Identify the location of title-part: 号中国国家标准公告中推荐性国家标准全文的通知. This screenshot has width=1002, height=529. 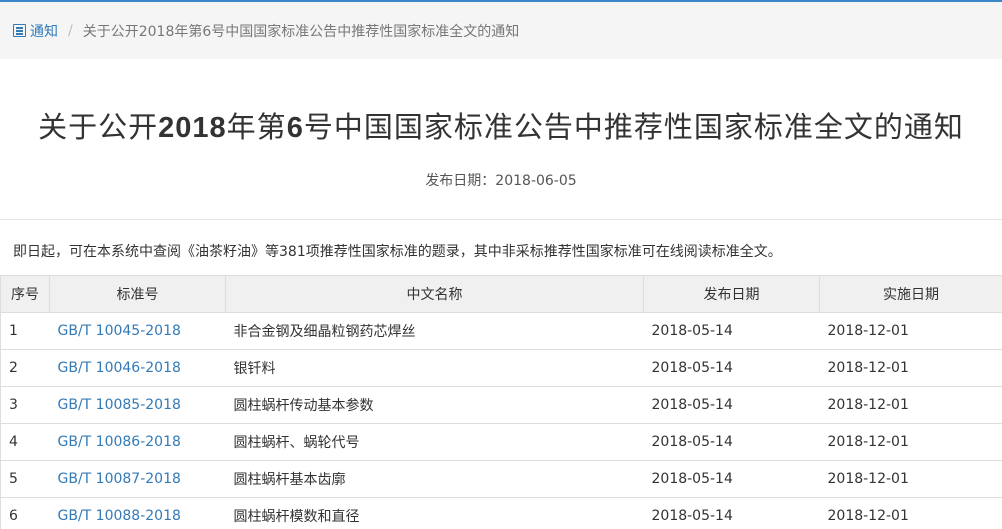
(633, 127).